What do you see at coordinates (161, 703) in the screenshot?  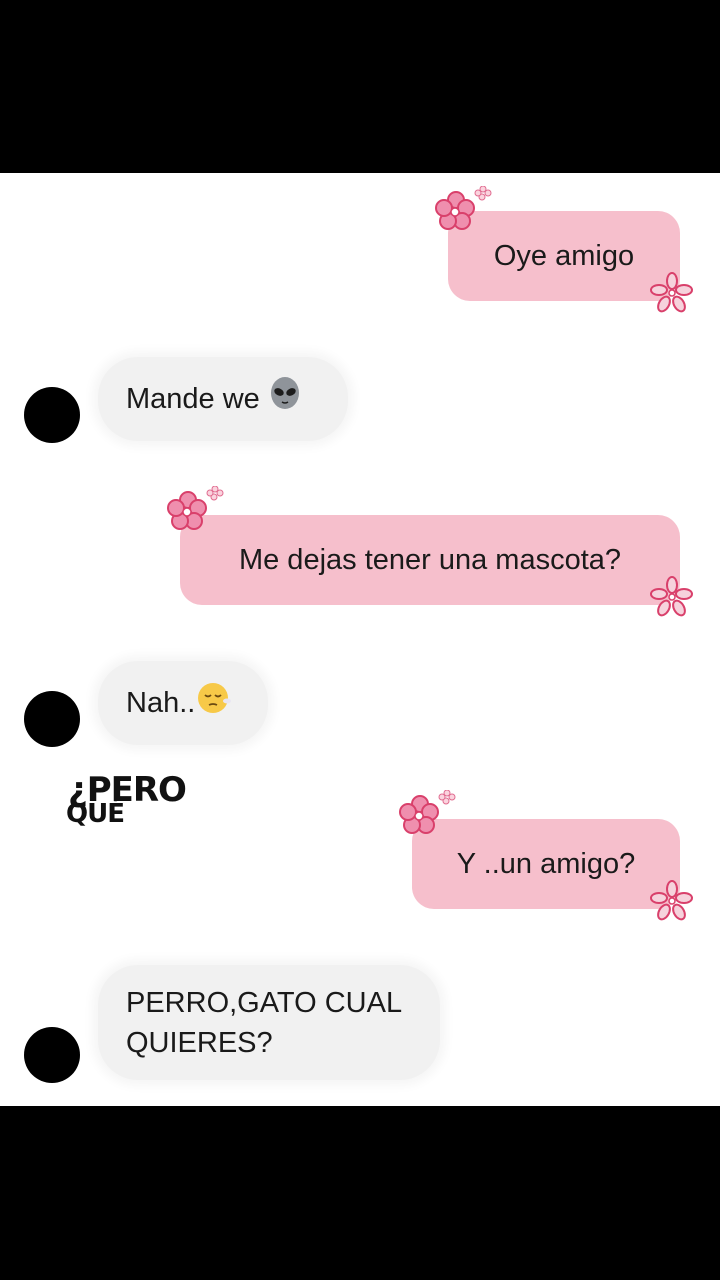 I see `message-text: Nah..` at bounding box center [161, 703].